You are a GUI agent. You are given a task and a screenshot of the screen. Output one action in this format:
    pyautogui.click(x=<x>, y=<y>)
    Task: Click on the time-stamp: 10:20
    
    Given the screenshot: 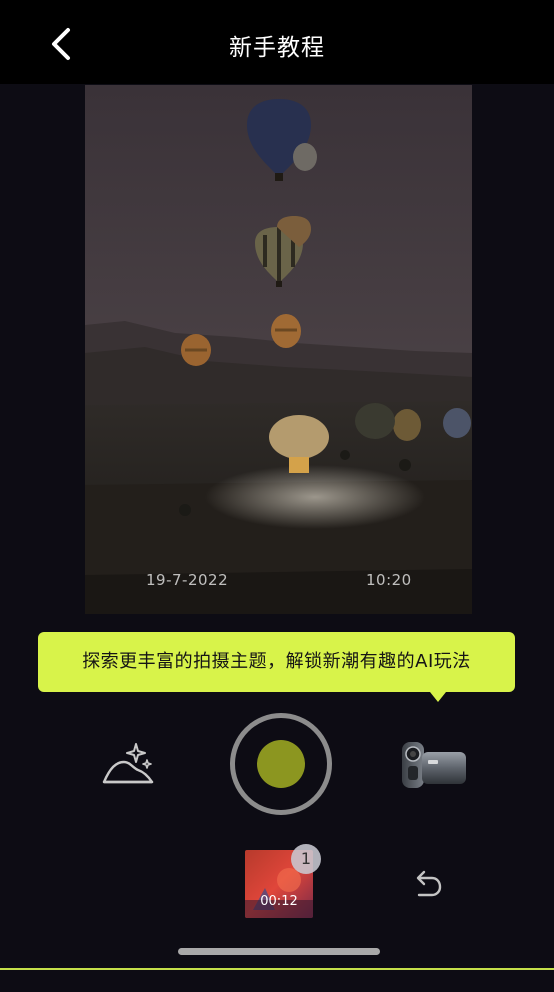 What is the action you would take?
    pyautogui.click(x=389, y=580)
    